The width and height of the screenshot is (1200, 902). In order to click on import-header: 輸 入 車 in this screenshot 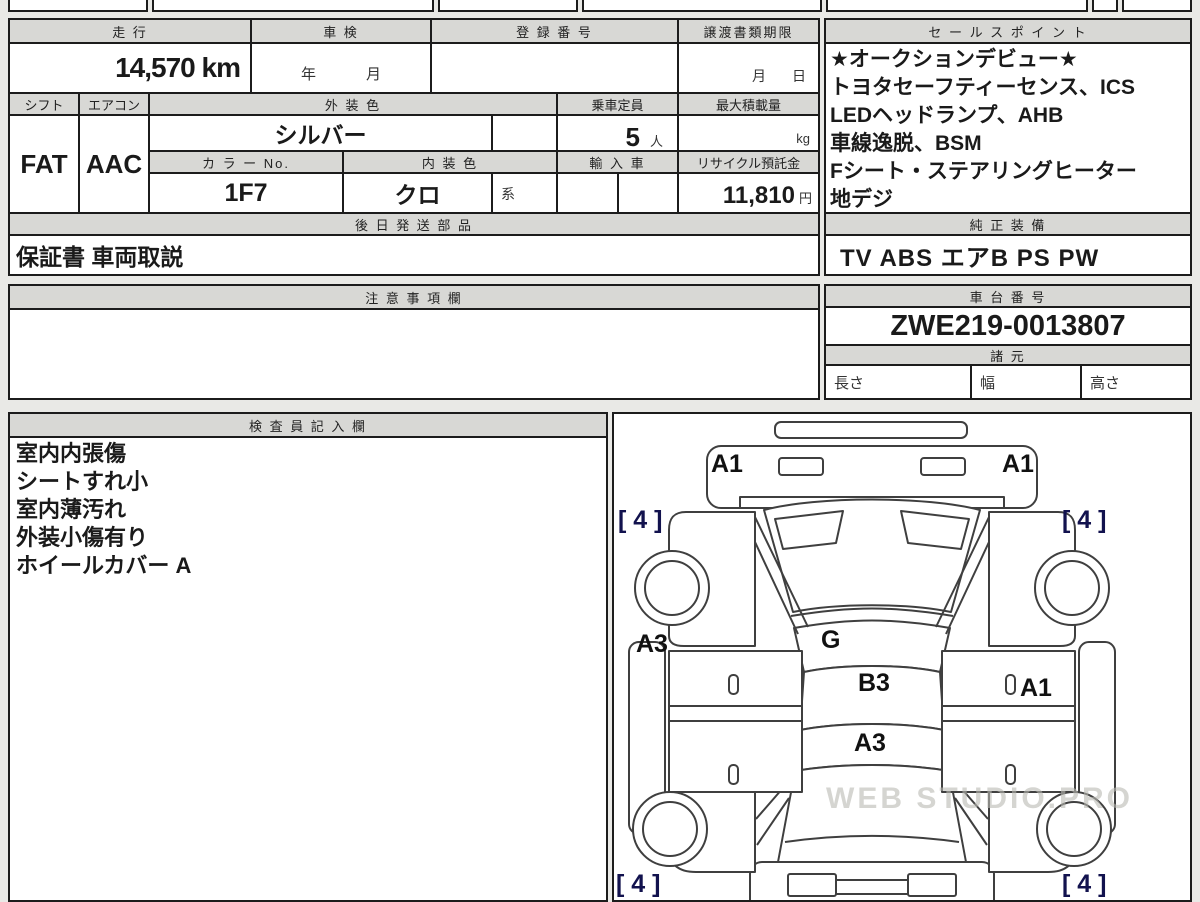, I will do `click(617, 162)`.